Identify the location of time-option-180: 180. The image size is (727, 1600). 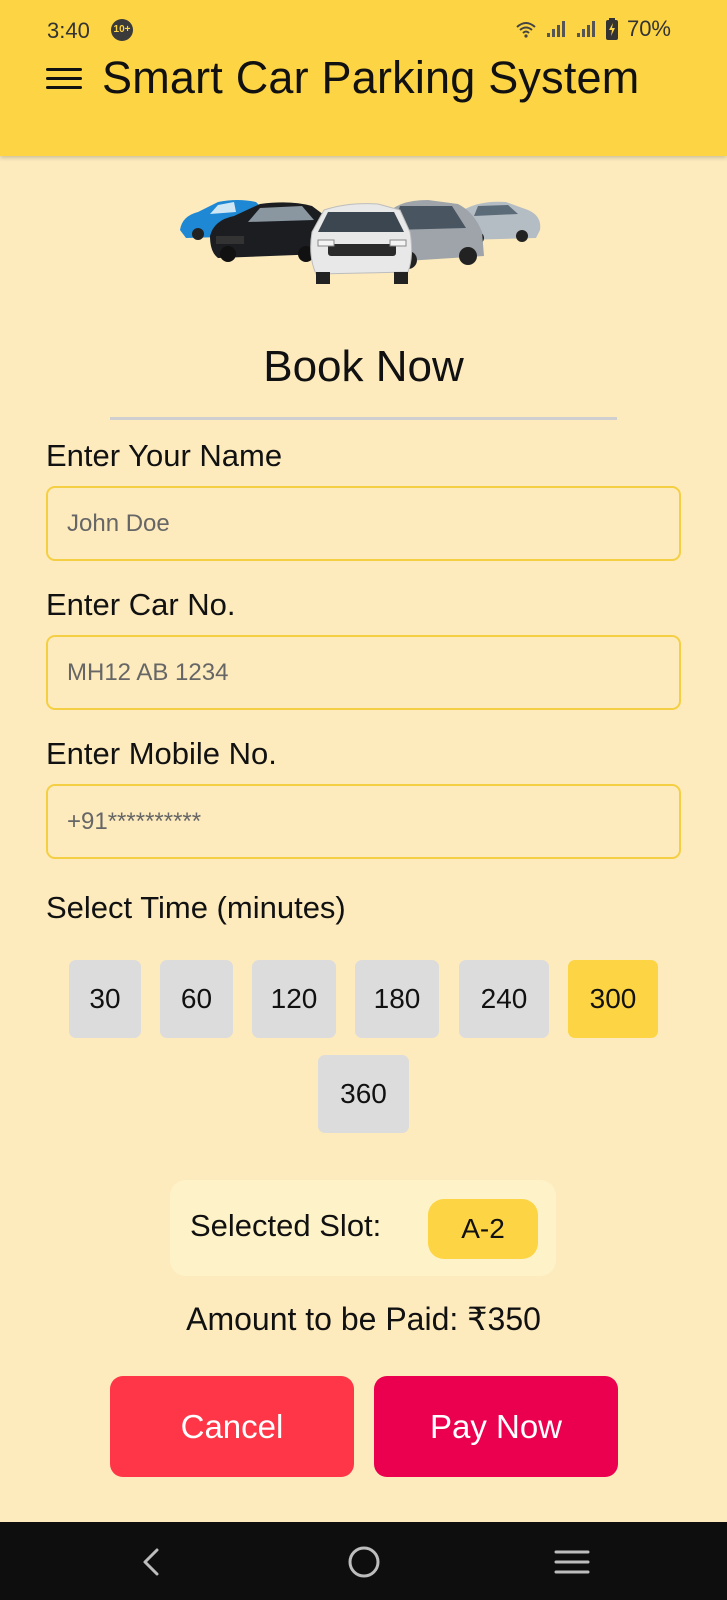
(397, 999).